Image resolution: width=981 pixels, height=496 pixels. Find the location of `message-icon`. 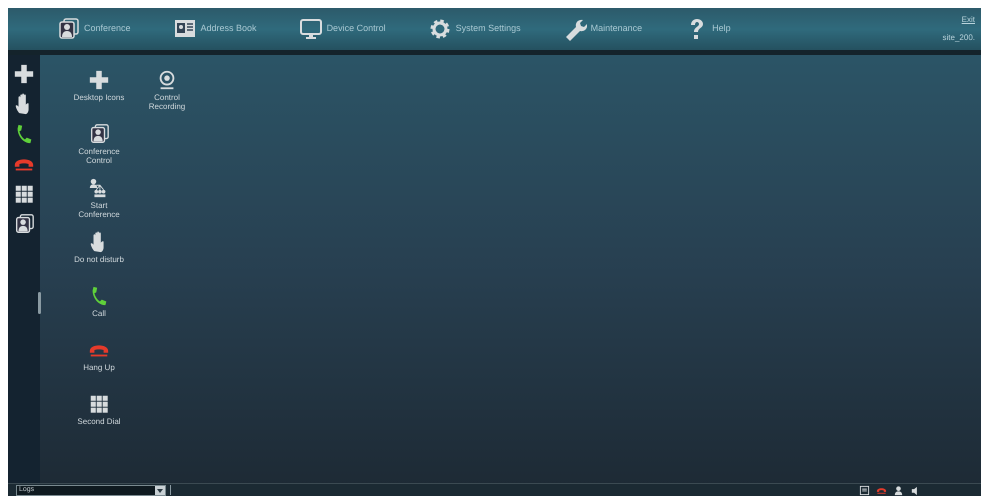

message-icon is located at coordinates (864, 490).